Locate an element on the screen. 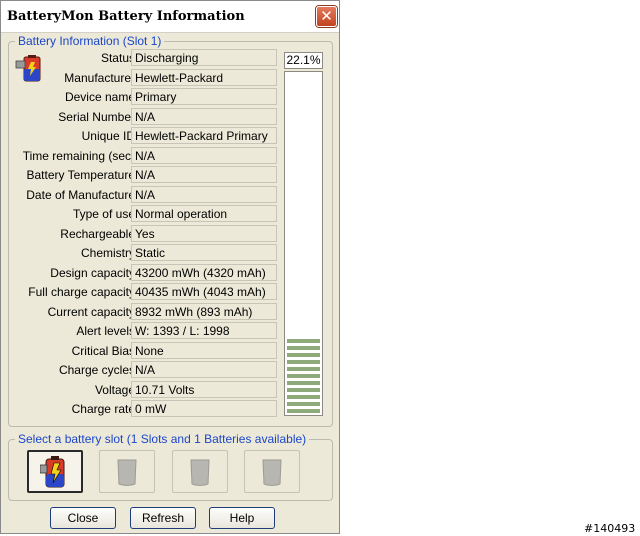 The image size is (640, 536). battery-field-label: Type of use is located at coordinates (103, 214).